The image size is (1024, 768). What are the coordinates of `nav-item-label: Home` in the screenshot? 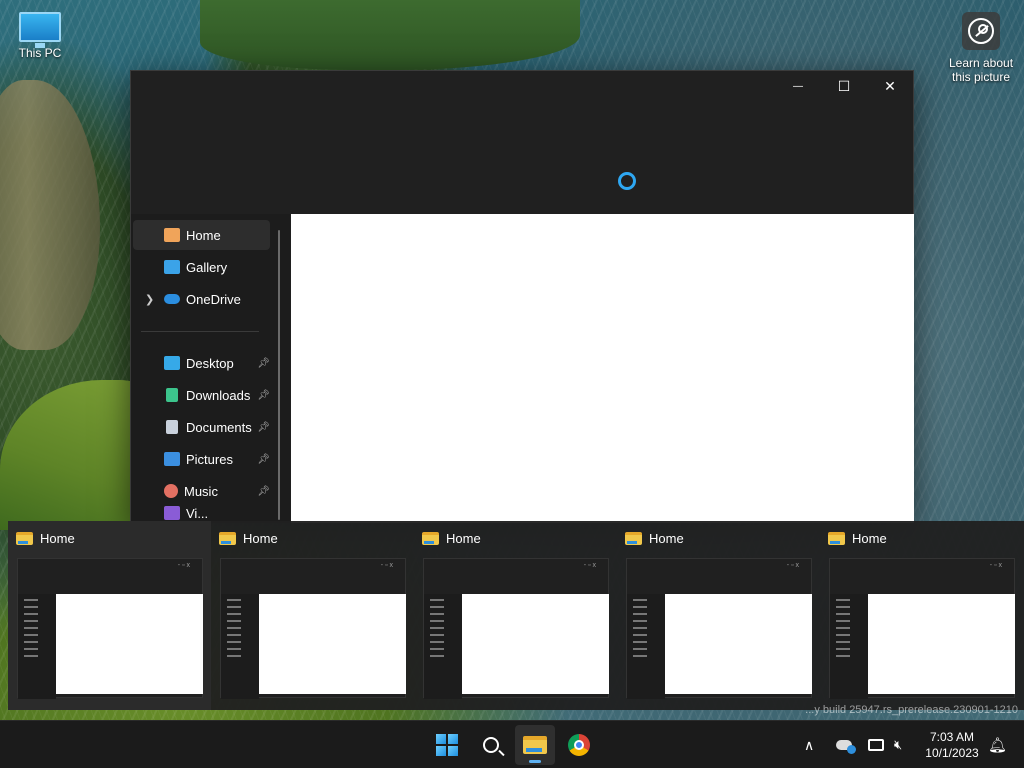 It's located at (203, 235).